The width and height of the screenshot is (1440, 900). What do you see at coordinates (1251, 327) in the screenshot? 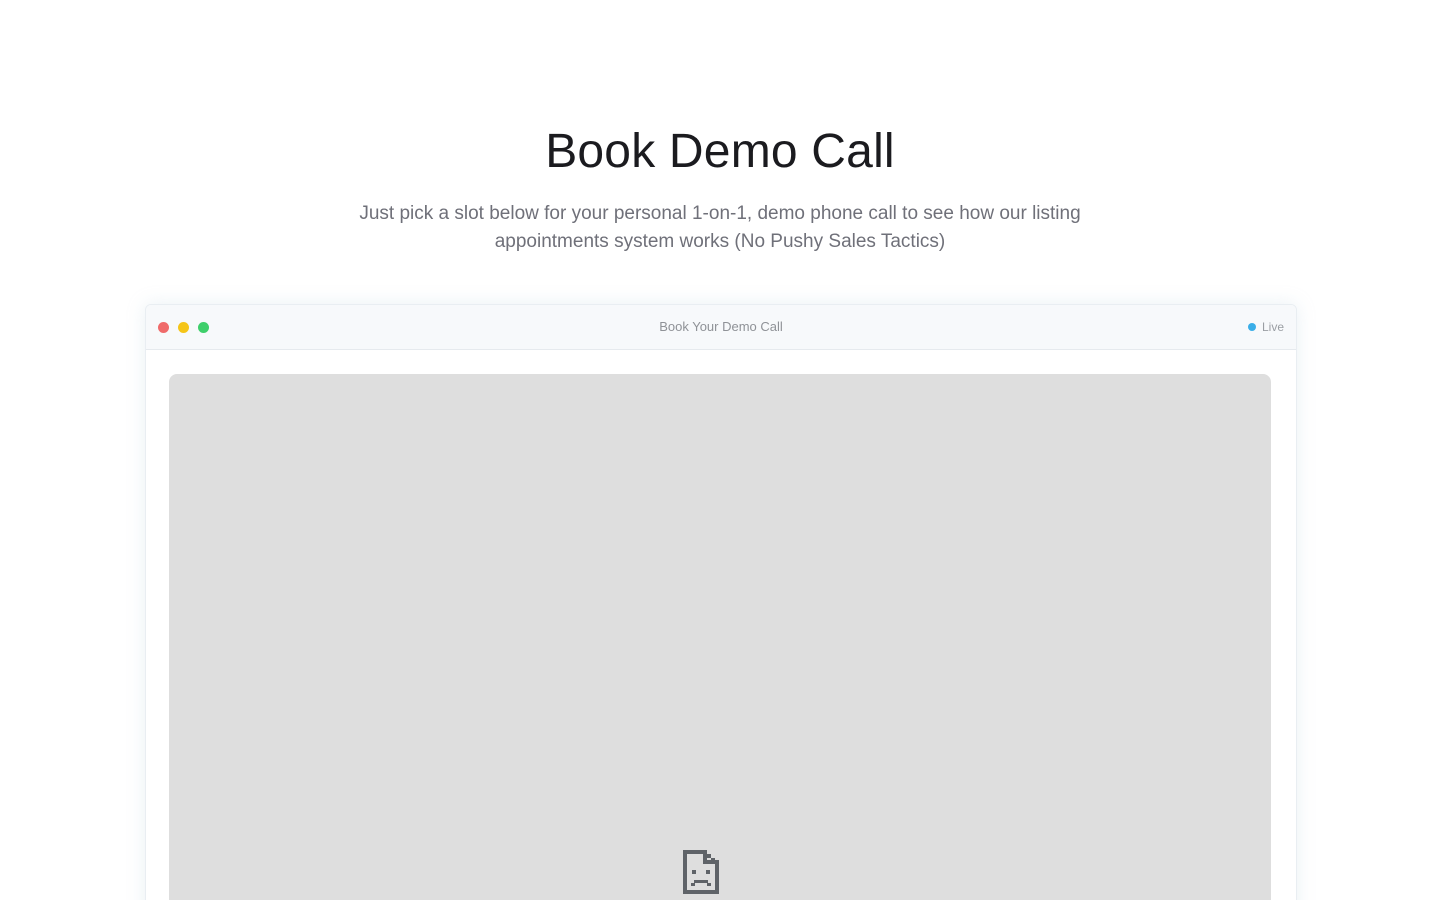
I see `live-dot-icon` at bounding box center [1251, 327].